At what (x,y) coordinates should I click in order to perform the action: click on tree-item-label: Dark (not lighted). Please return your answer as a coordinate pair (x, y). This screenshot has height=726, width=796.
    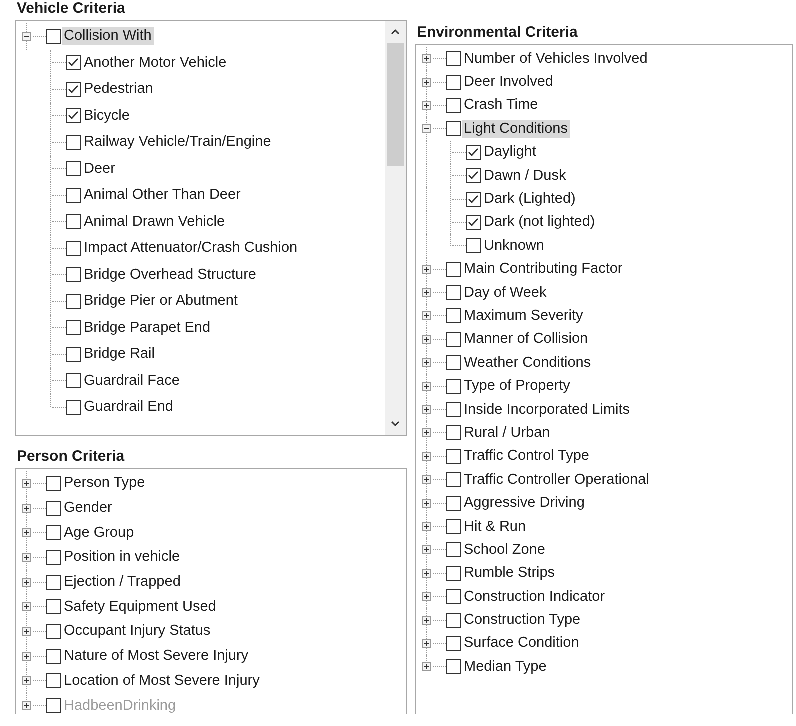
    Looking at the image, I should click on (540, 222).